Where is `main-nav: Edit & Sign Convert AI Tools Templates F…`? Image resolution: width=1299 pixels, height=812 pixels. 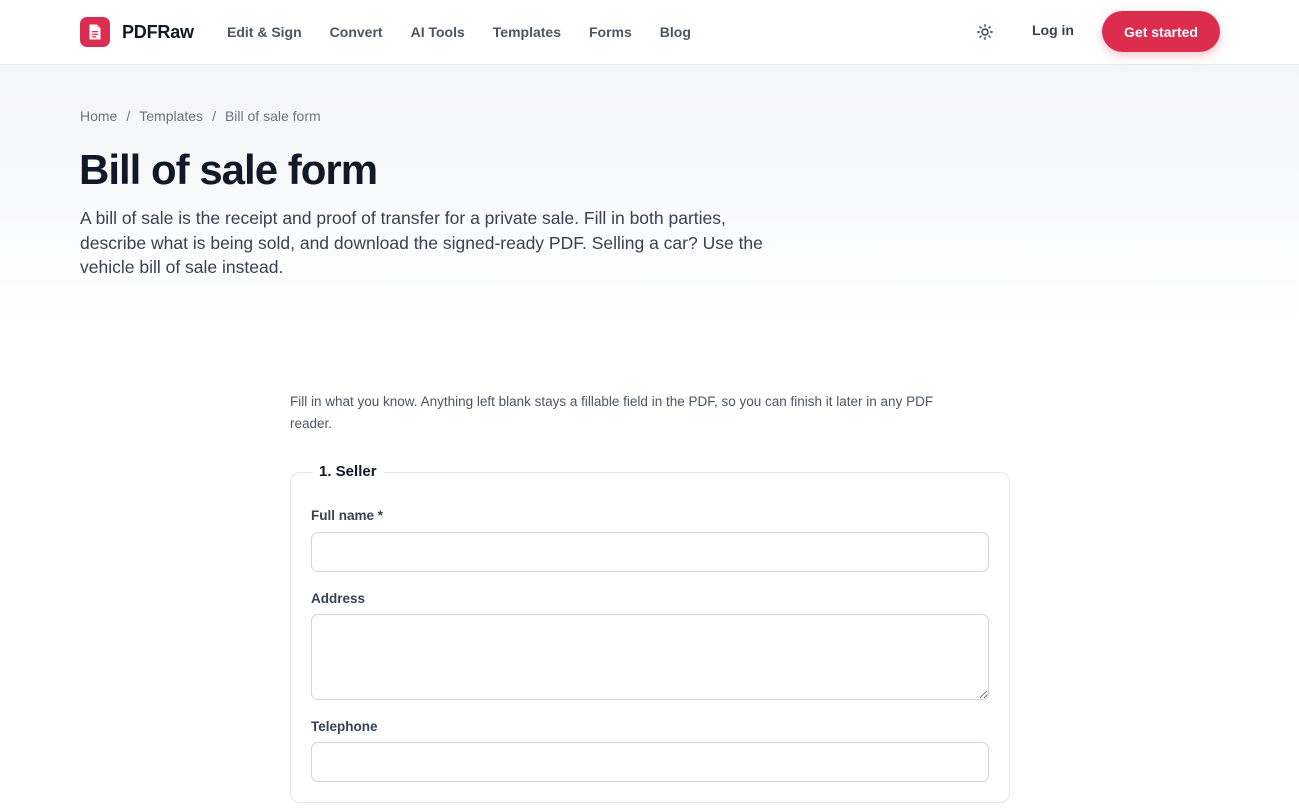
main-nav: Edit & Sign Convert AI Tools Templates F… is located at coordinates (473, 32).